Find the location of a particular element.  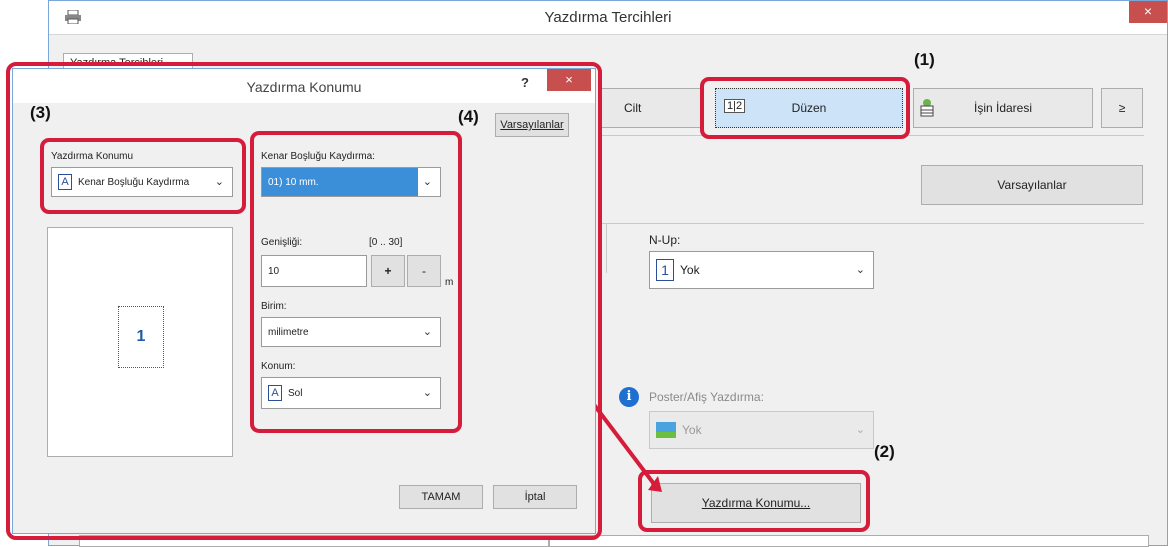

nup-select: 1 Yok ⌄ is located at coordinates (761, 270).